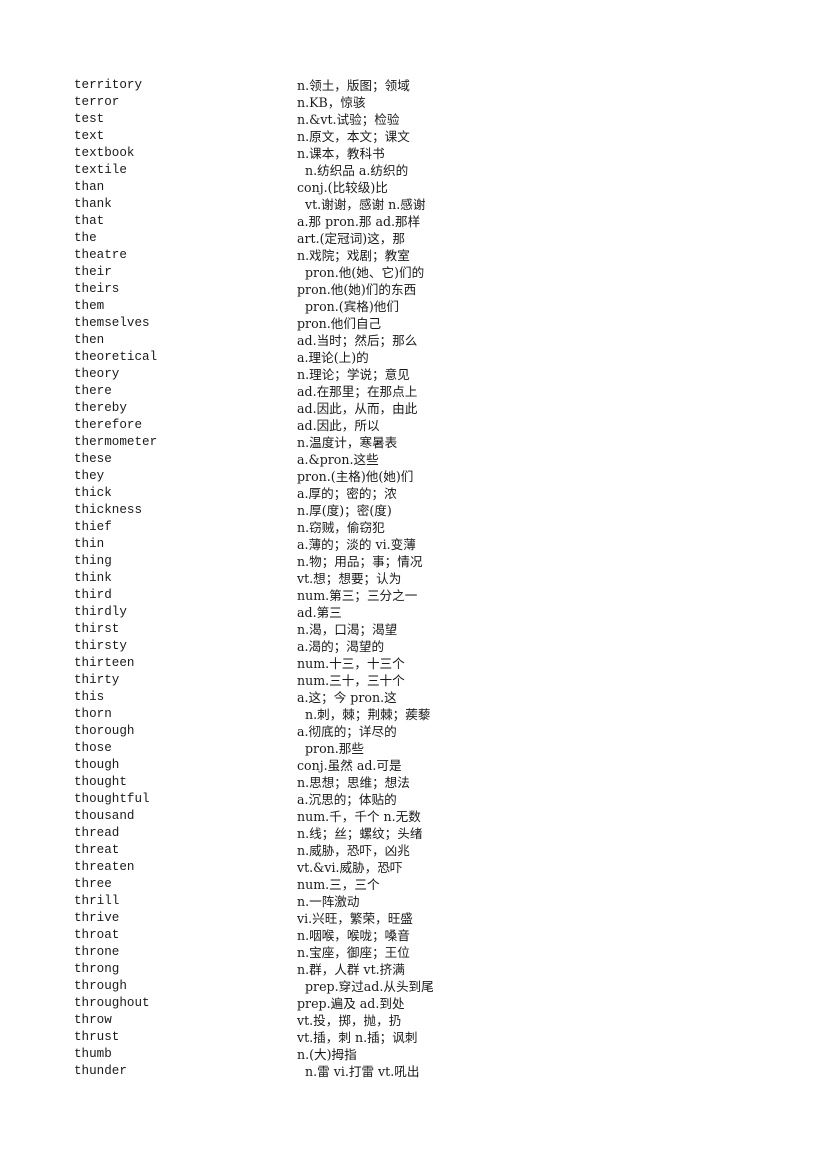  What do you see at coordinates (112, 323) in the screenshot?
I see `entry-word: themselves` at bounding box center [112, 323].